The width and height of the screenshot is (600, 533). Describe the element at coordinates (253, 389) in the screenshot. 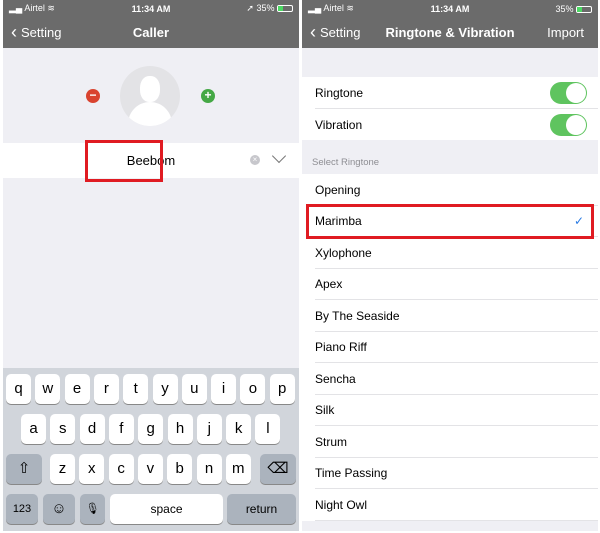

I see `key-o: o` at that location.